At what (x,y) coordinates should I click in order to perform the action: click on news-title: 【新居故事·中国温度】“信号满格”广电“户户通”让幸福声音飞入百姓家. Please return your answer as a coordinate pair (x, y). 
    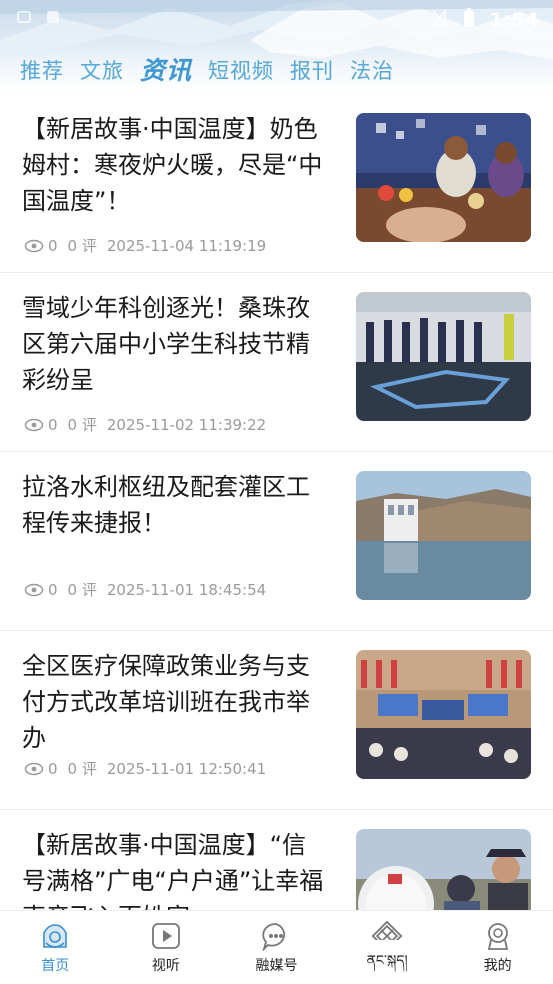
    Looking at the image, I should click on (173, 868).